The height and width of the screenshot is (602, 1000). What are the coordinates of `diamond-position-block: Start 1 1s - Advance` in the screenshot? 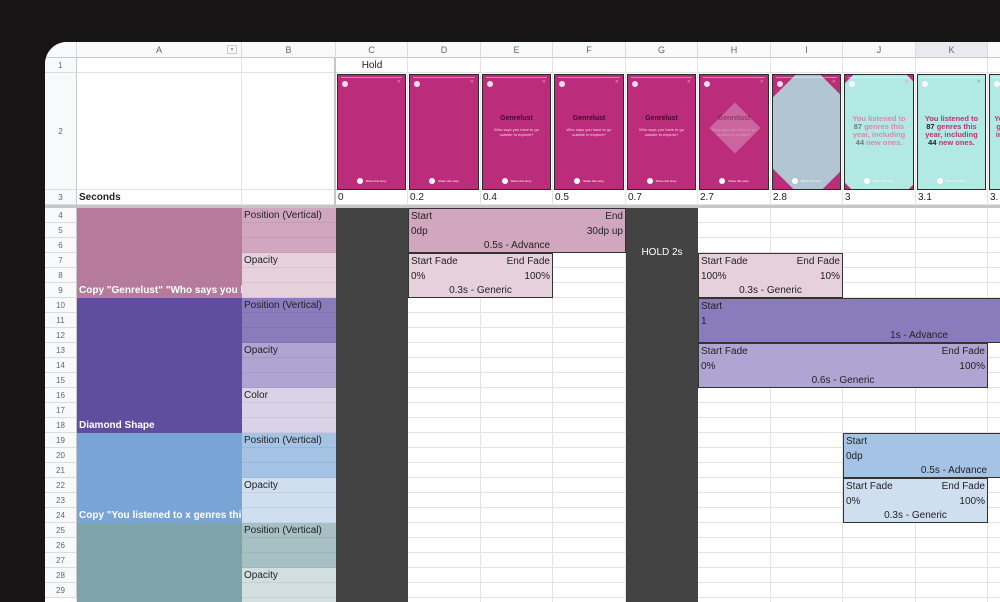 It's located at (849, 320).